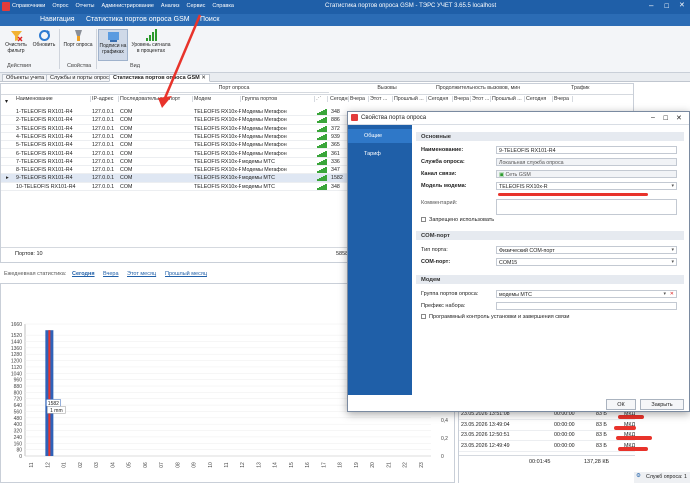  What do you see at coordinates (440, 99) in the screenshot?
I see `col-dur-today: Сегодня` at bounding box center [440, 99].